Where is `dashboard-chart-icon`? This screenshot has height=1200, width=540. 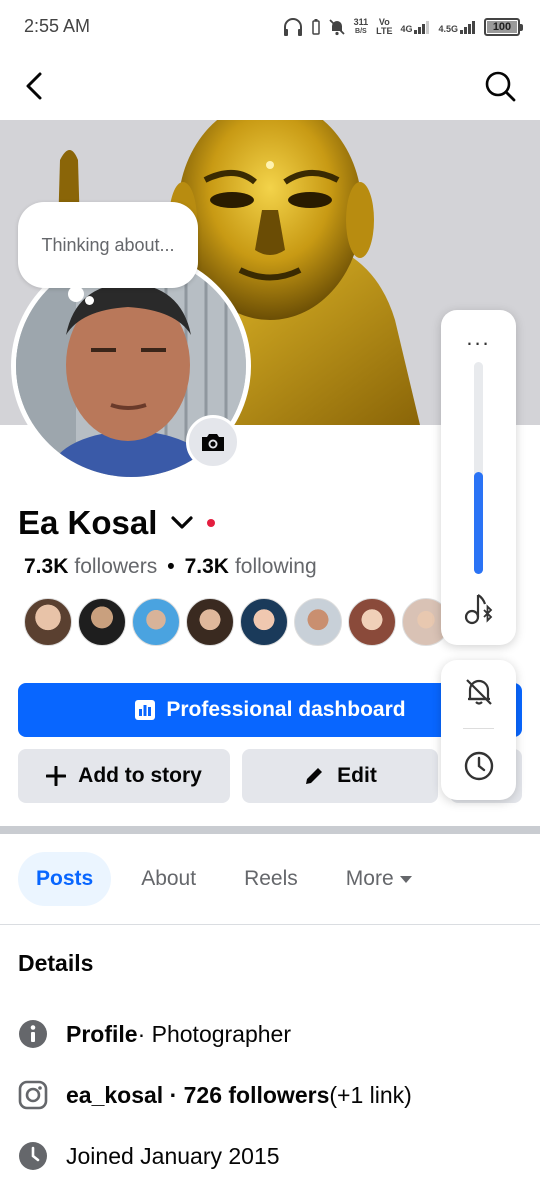 dashboard-chart-icon is located at coordinates (145, 710).